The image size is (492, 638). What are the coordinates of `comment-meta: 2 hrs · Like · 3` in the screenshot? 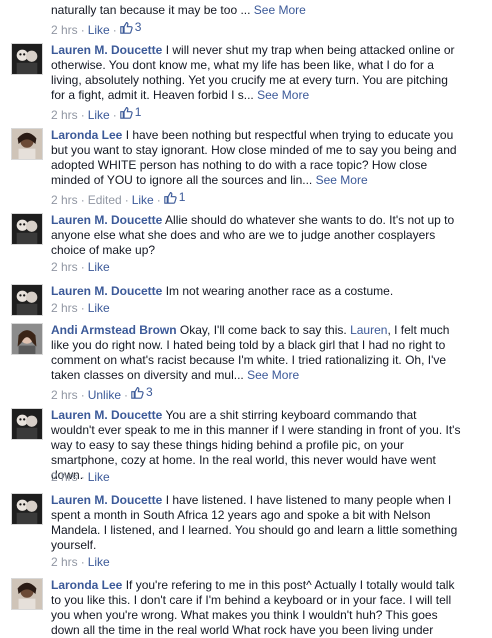 It's located at (96, 28).